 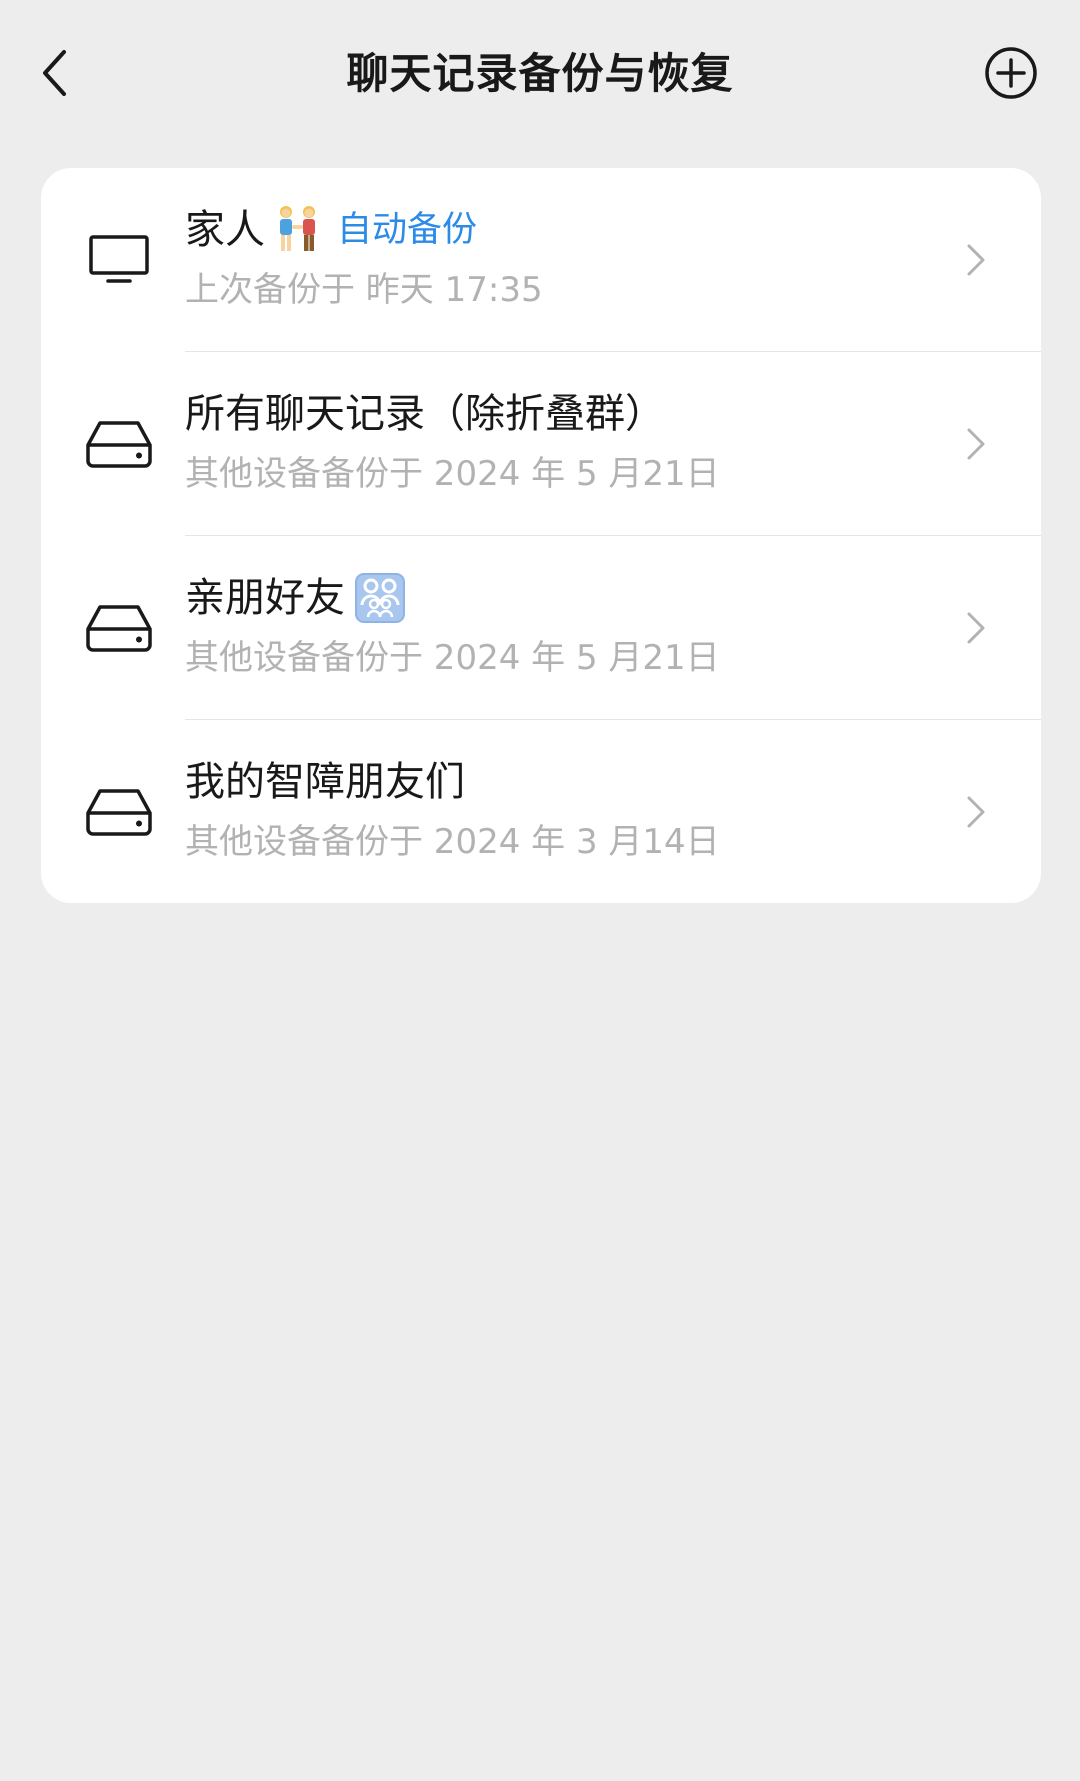 I want to click on backup-title: 所有聊天记录（除折叠群）, so click(x=425, y=414).